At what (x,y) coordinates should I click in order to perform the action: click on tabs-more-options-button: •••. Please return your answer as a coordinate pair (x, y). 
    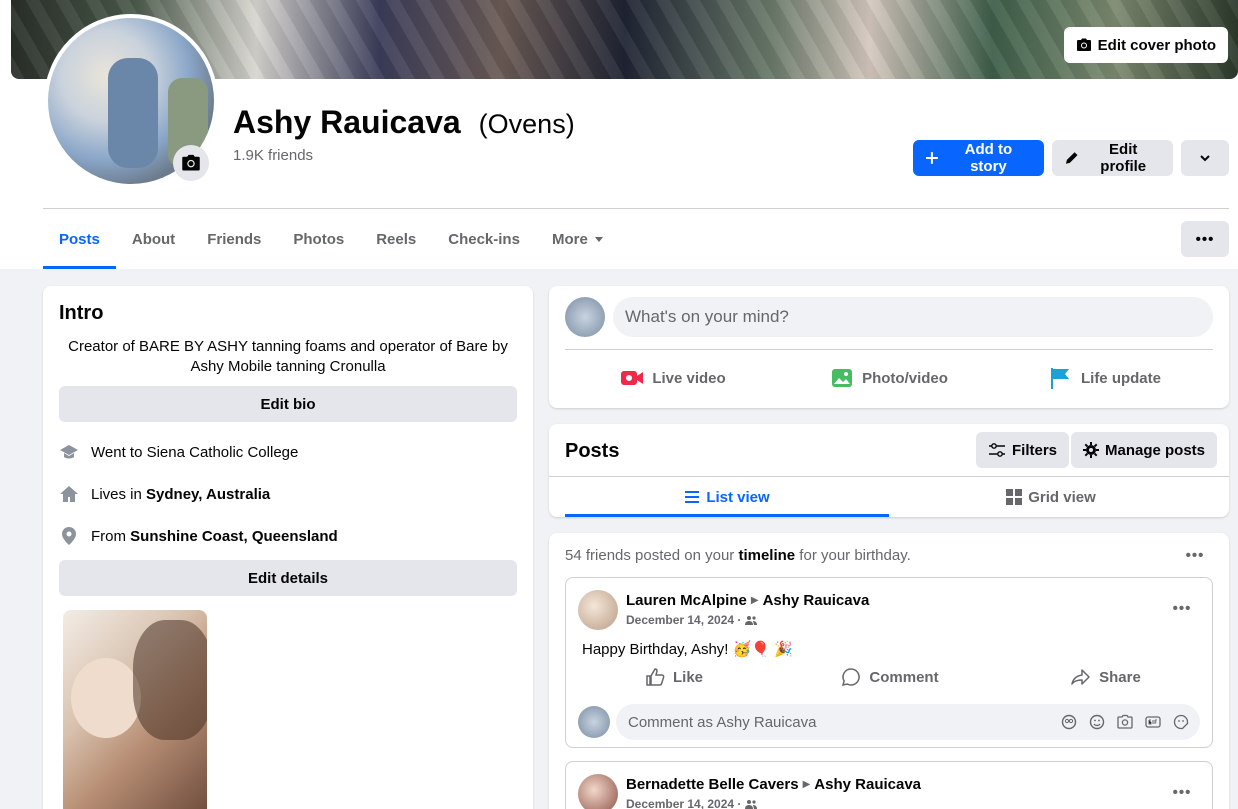
    Looking at the image, I should click on (1205, 239).